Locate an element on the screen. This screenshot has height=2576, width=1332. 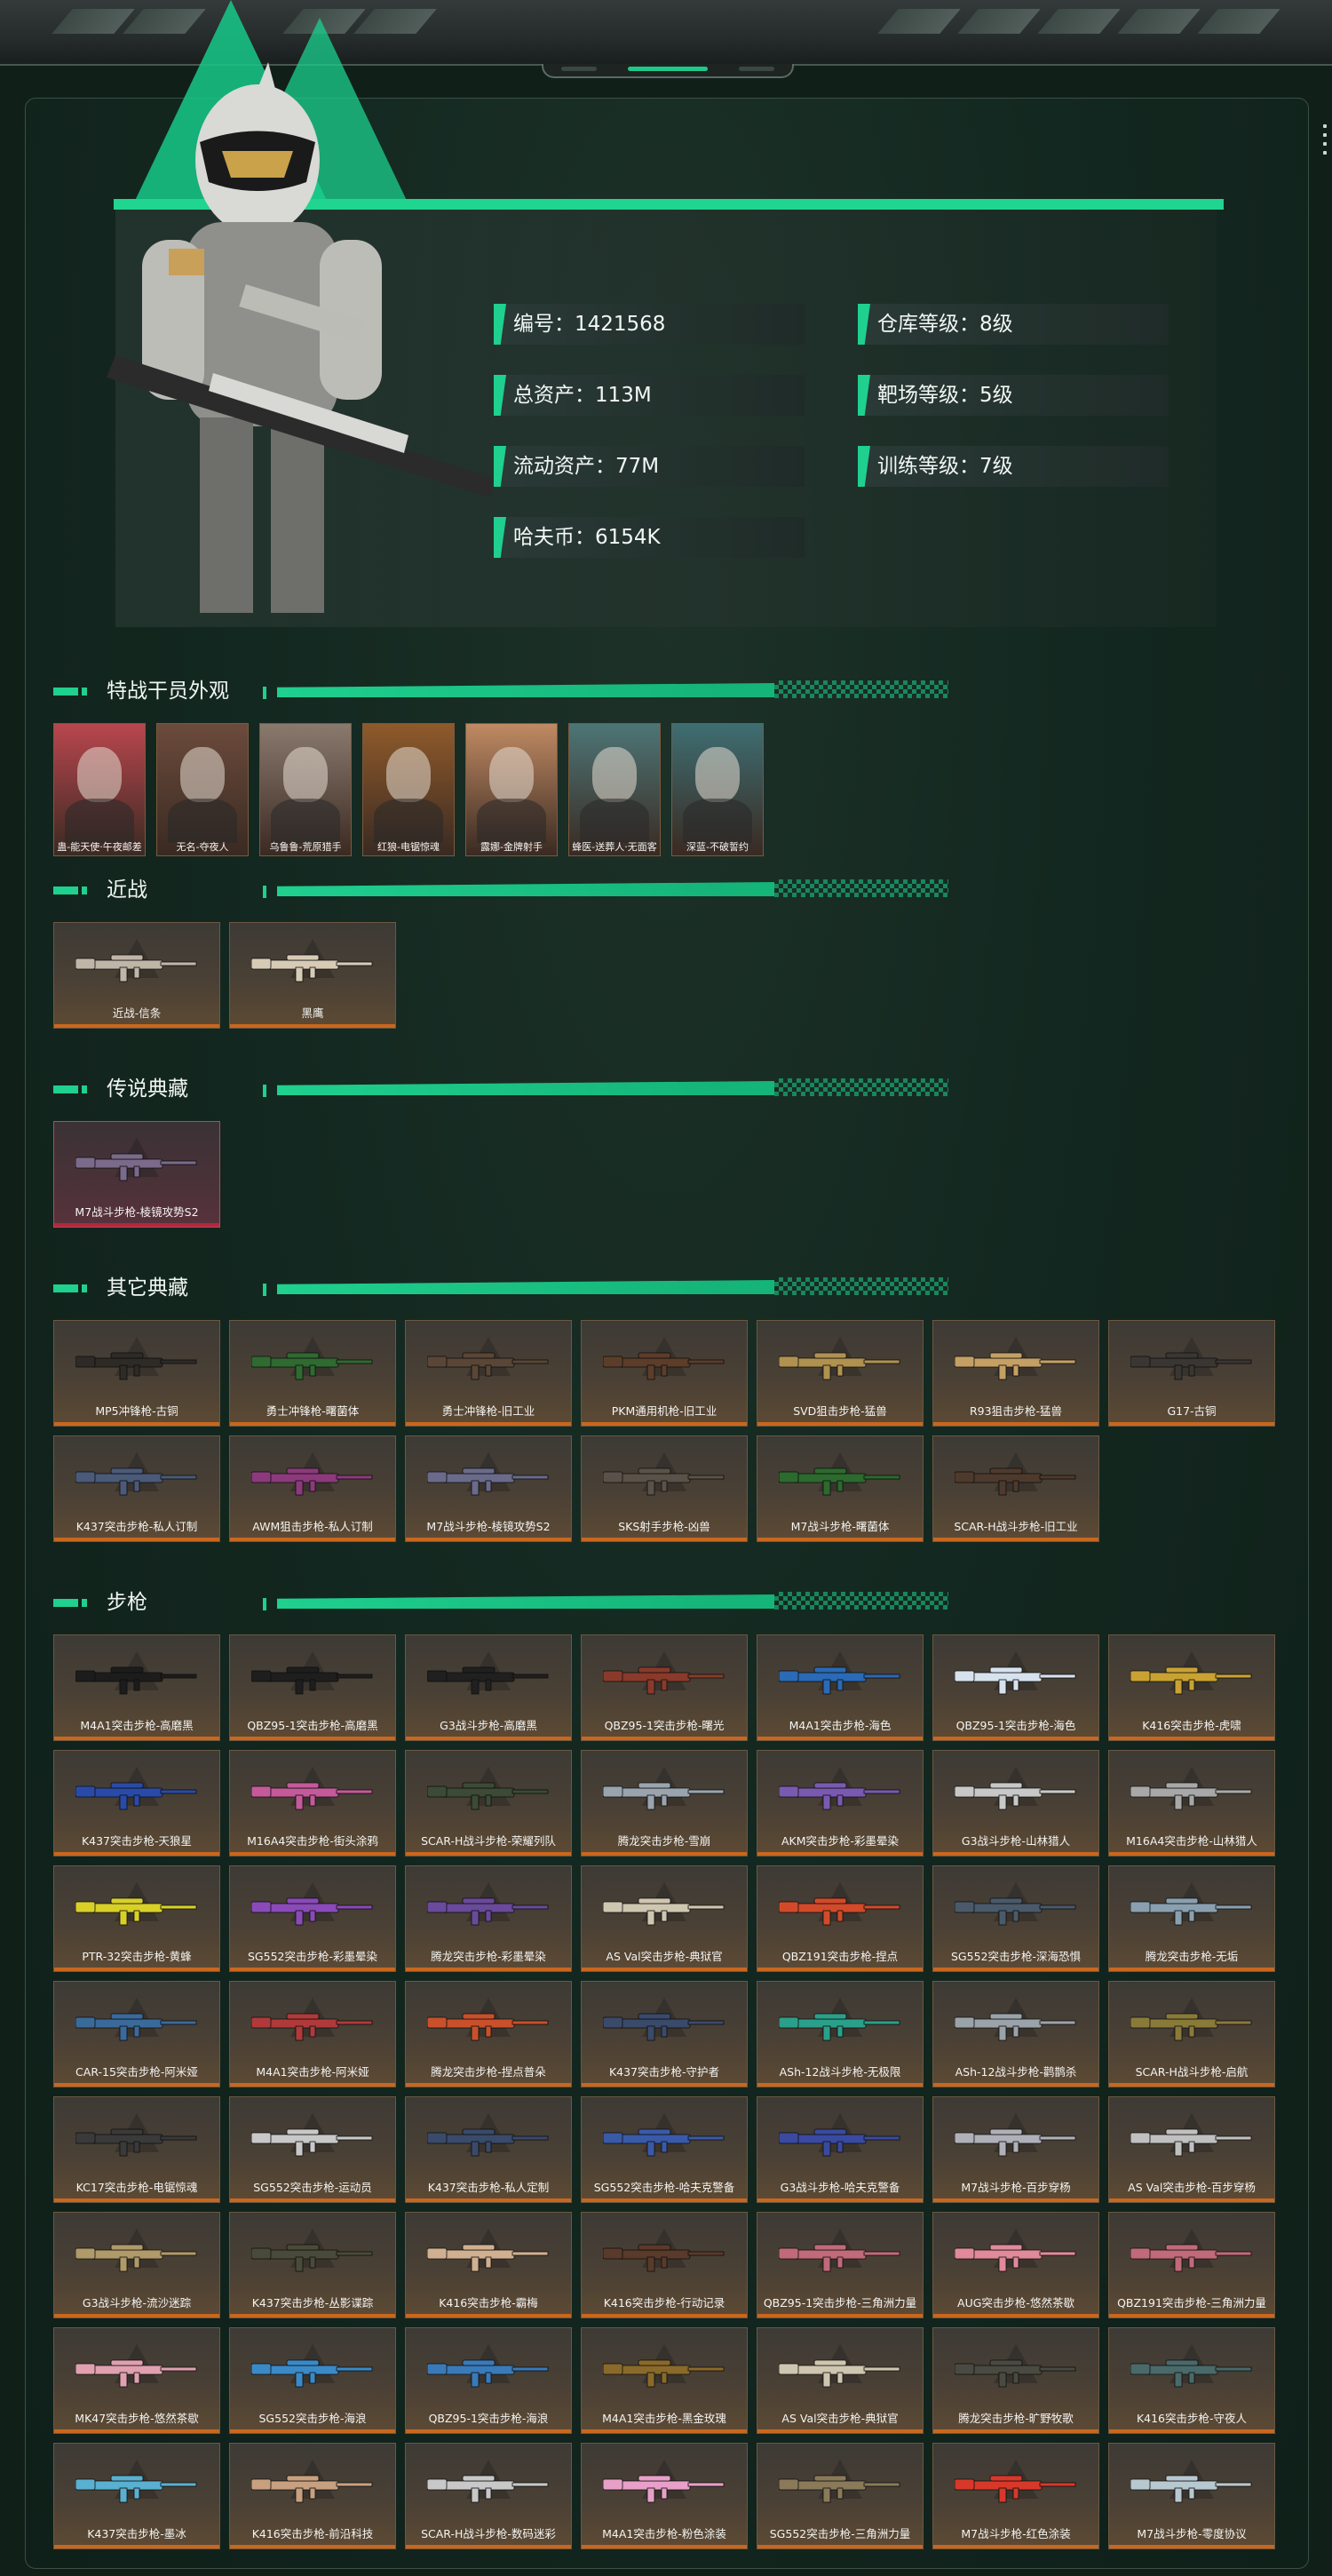
rifle-skin-tile: QBZ95-1突击步枪-三角洲力量 is located at coordinates (840, 2265).